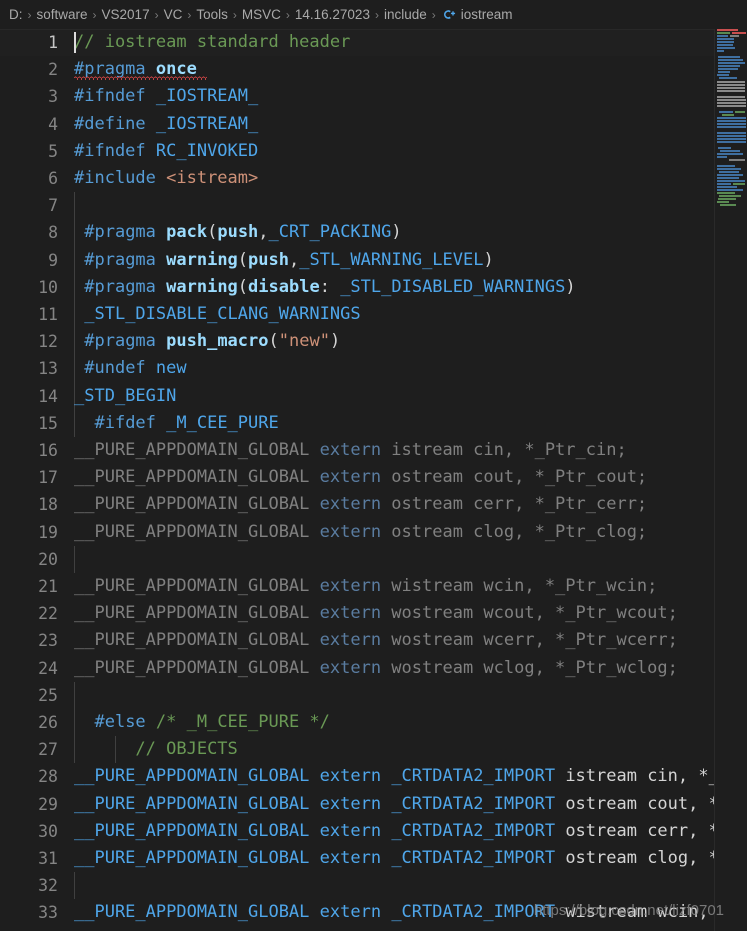 This screenshot has width=747, height=931. I want to click on code-line: 8 #pragma pack(push,_CRT_PACKING), so click(357, 233).